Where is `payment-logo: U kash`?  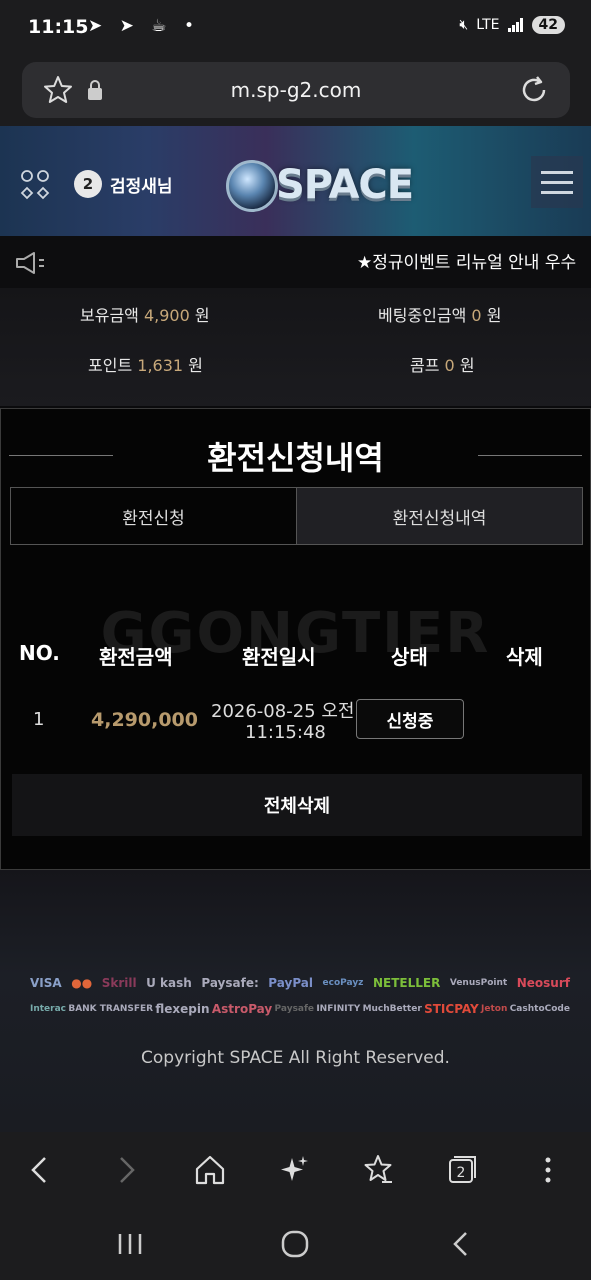
payment-logo: U kash is located at coordinates (169, 983).